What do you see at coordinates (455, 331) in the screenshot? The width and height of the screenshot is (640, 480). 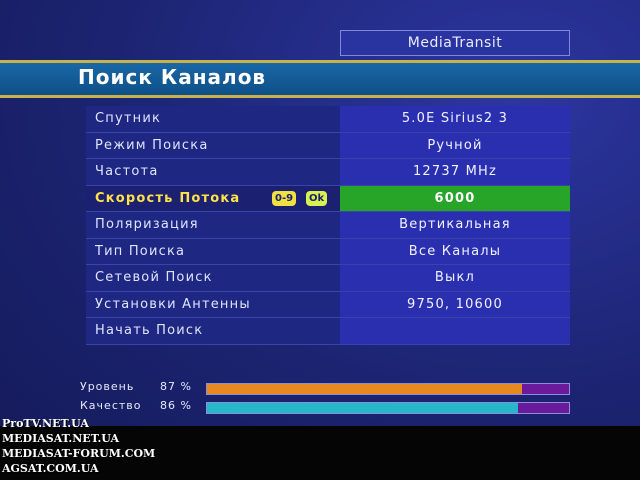 I see `menu-value` at bounding box center [455, 331].